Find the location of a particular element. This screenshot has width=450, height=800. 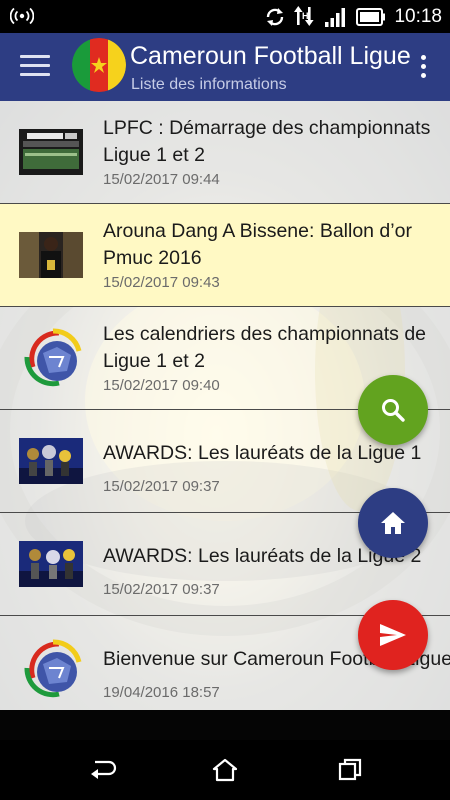

cell-signal-icon is located at coordinates (335, 17).